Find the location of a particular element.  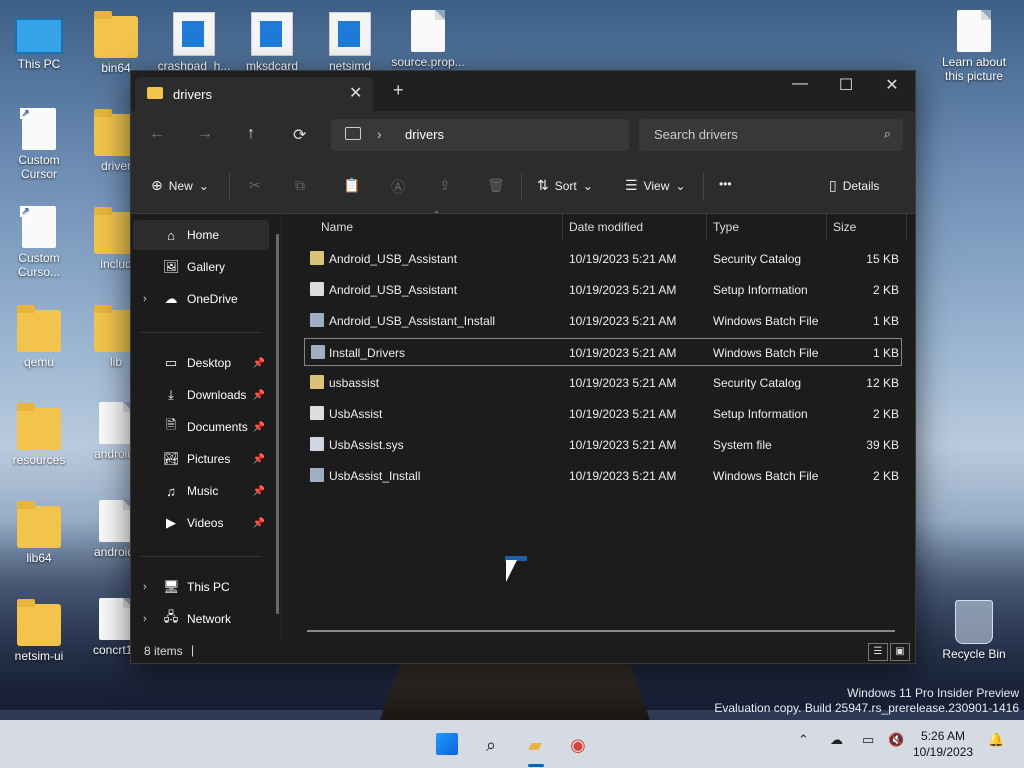

minimize-button: — is located at coordinates (800, 84).